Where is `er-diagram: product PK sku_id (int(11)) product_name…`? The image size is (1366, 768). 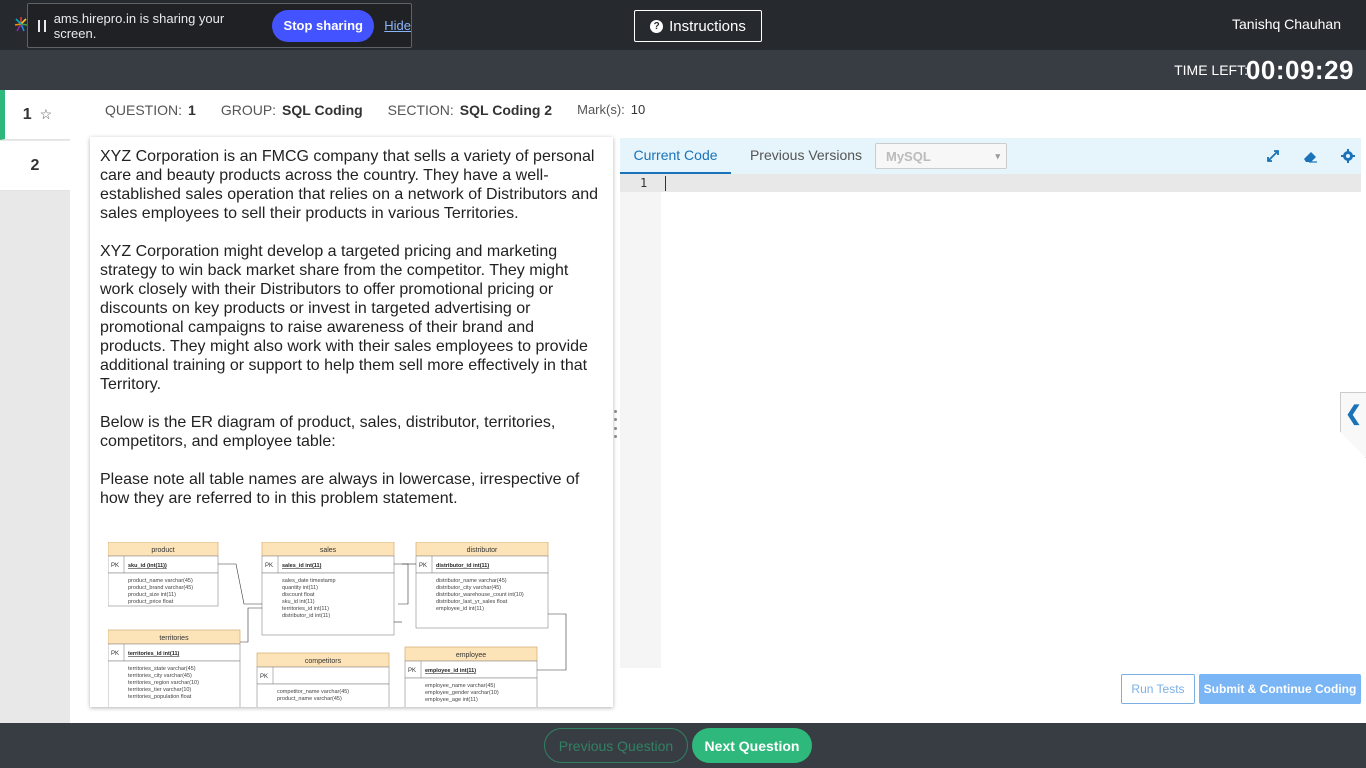 er-diagram: product PK sku_id (int(11)) product_name… is located at coordinates (337, 624).